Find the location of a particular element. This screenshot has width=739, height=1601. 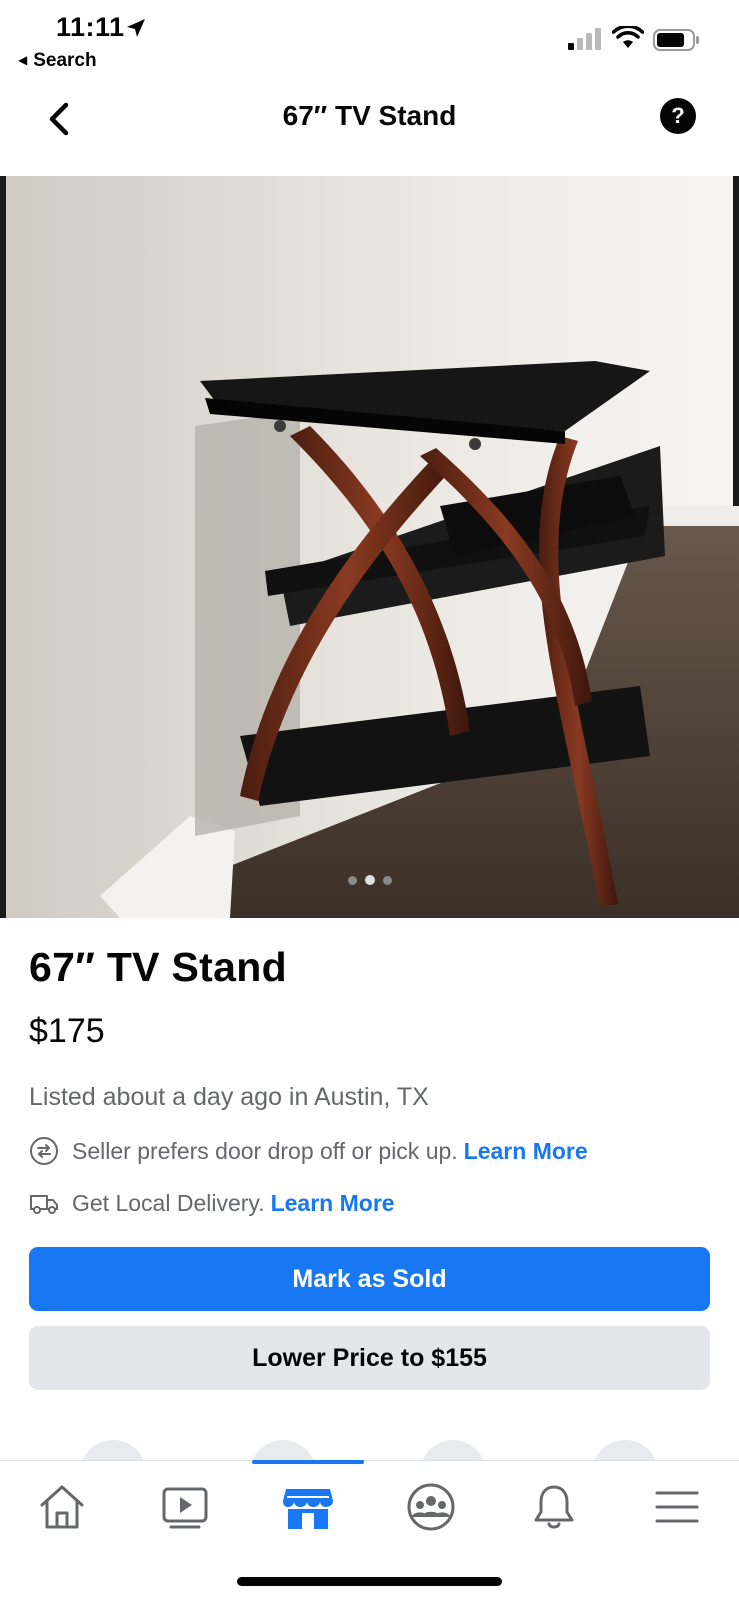

photo-dot-active is located at coordinates (369, 880).